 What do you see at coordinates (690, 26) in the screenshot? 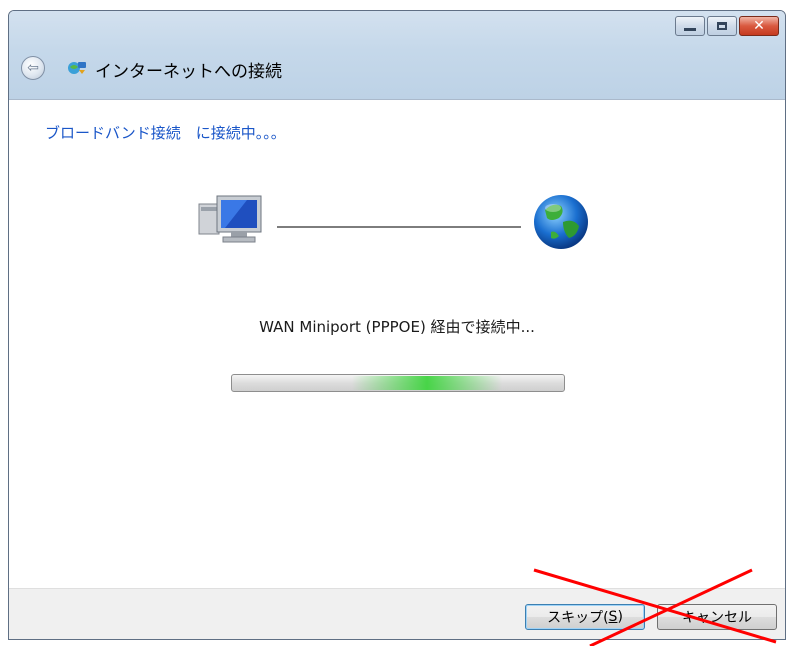
I see `minimize-button` at bounding box center [690, 26].